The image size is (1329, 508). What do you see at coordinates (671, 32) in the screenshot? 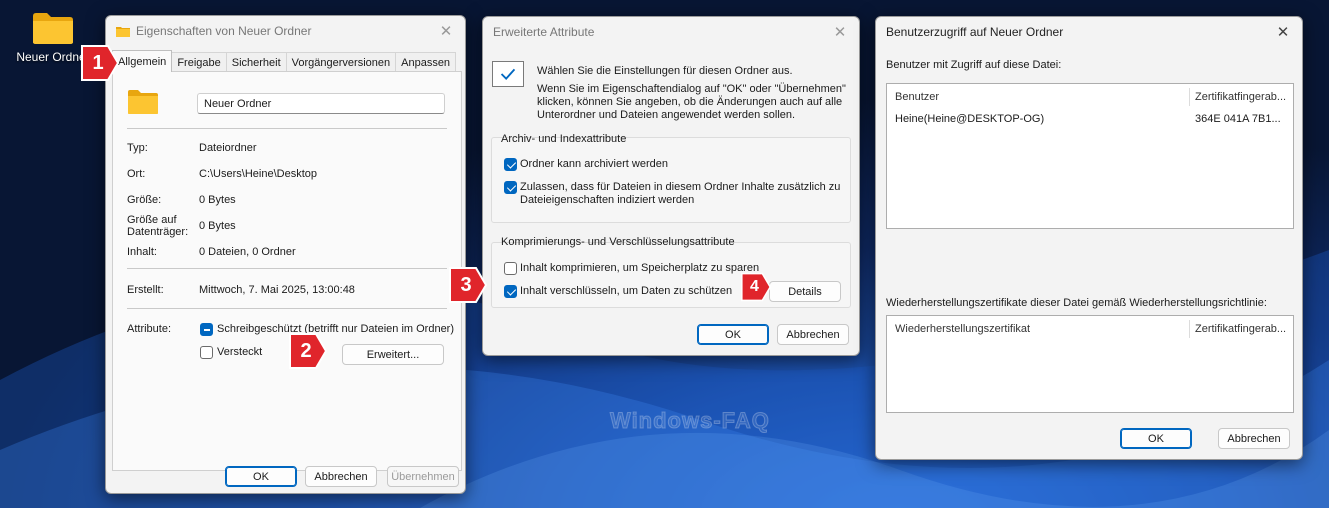
I see `advanced-titlebar: Erweiterte Attribute ✕` at bounding box center [671, 32].